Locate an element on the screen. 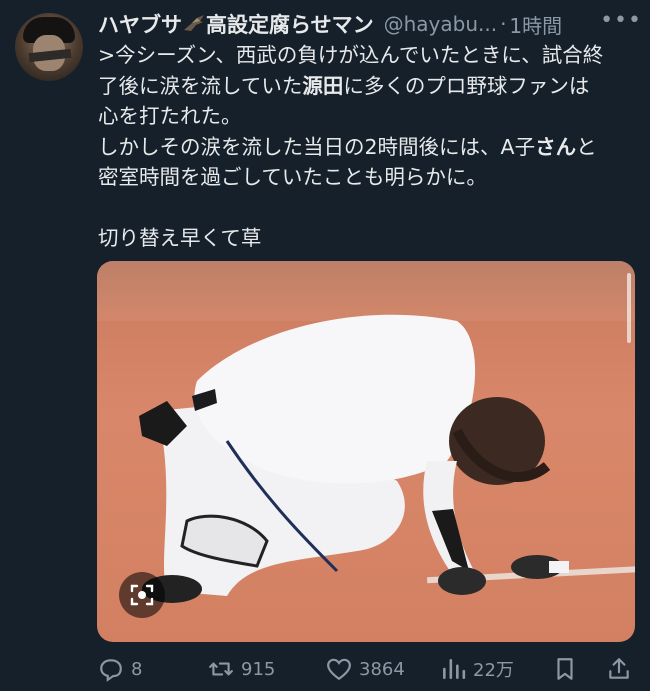 The width and height of the screenshot is (650, 691). display-name-suffix: 高設定腐らせマン is located at coordinates (290, 24).